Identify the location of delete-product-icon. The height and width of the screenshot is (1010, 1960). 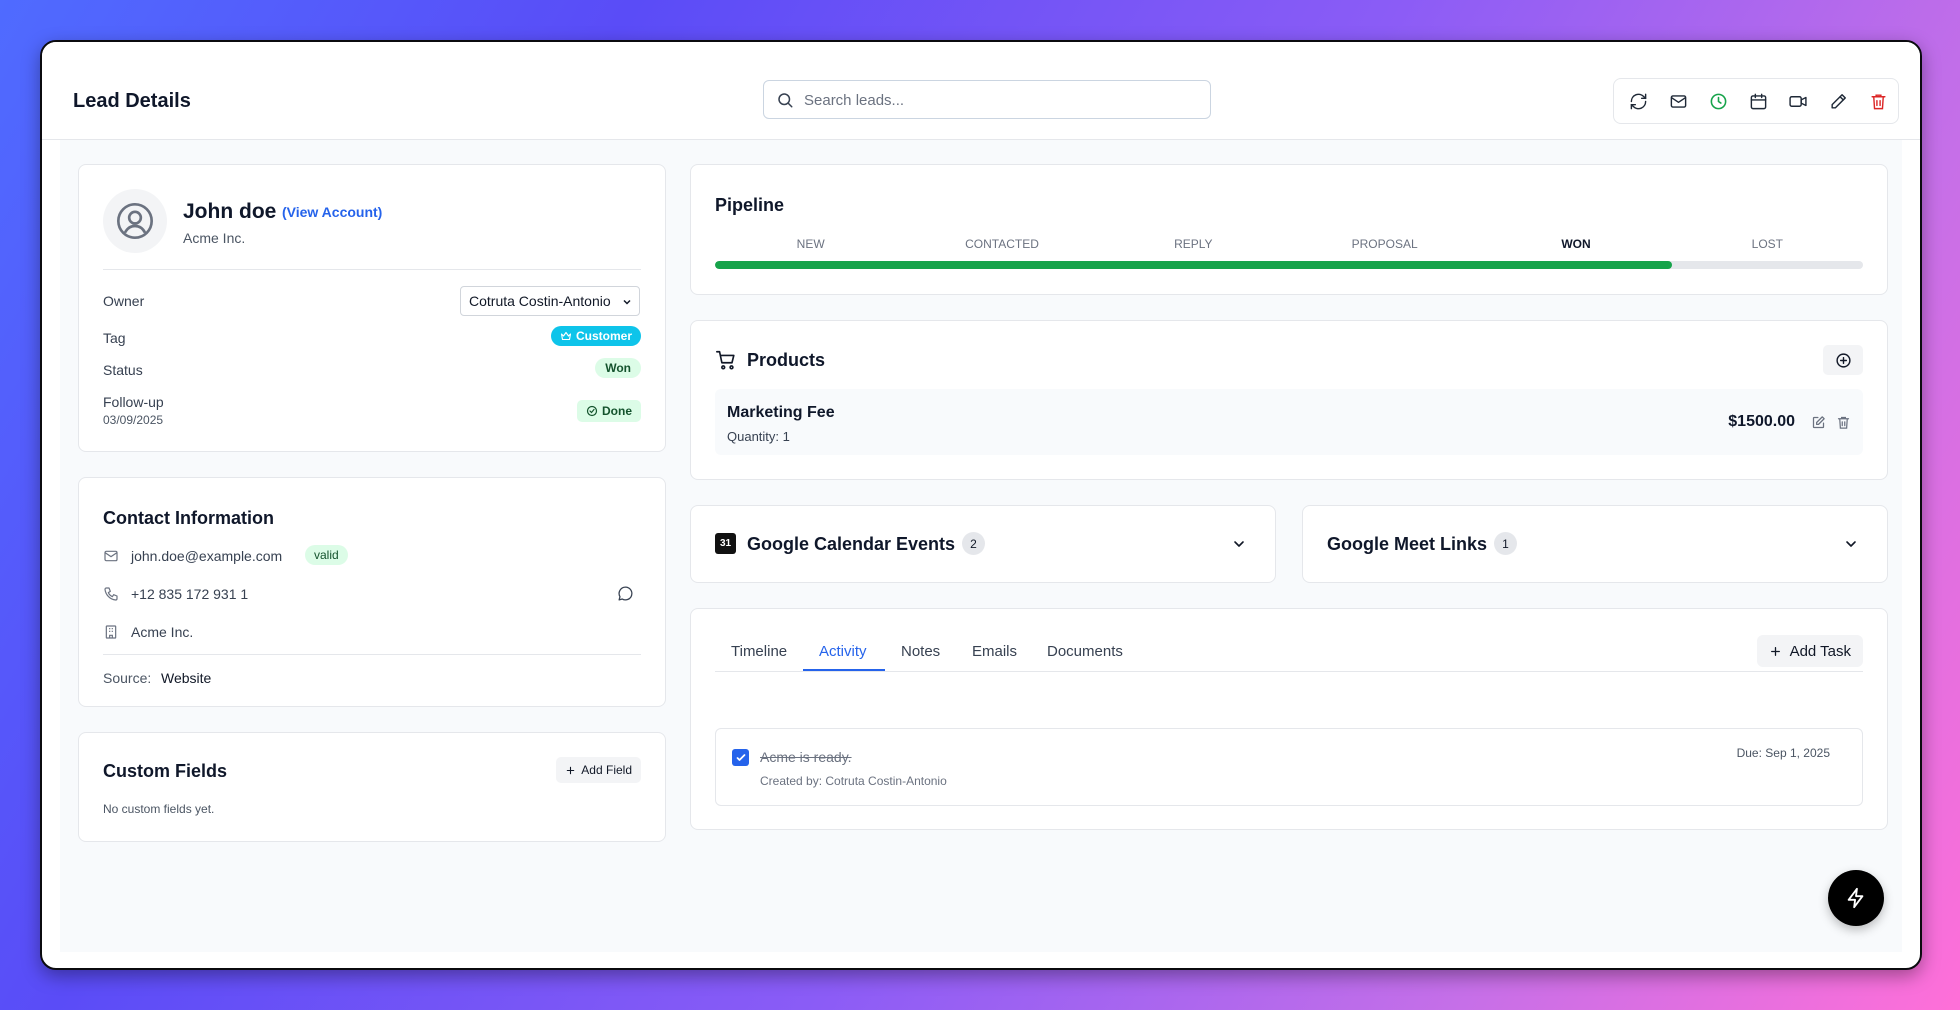
(1843, 422).